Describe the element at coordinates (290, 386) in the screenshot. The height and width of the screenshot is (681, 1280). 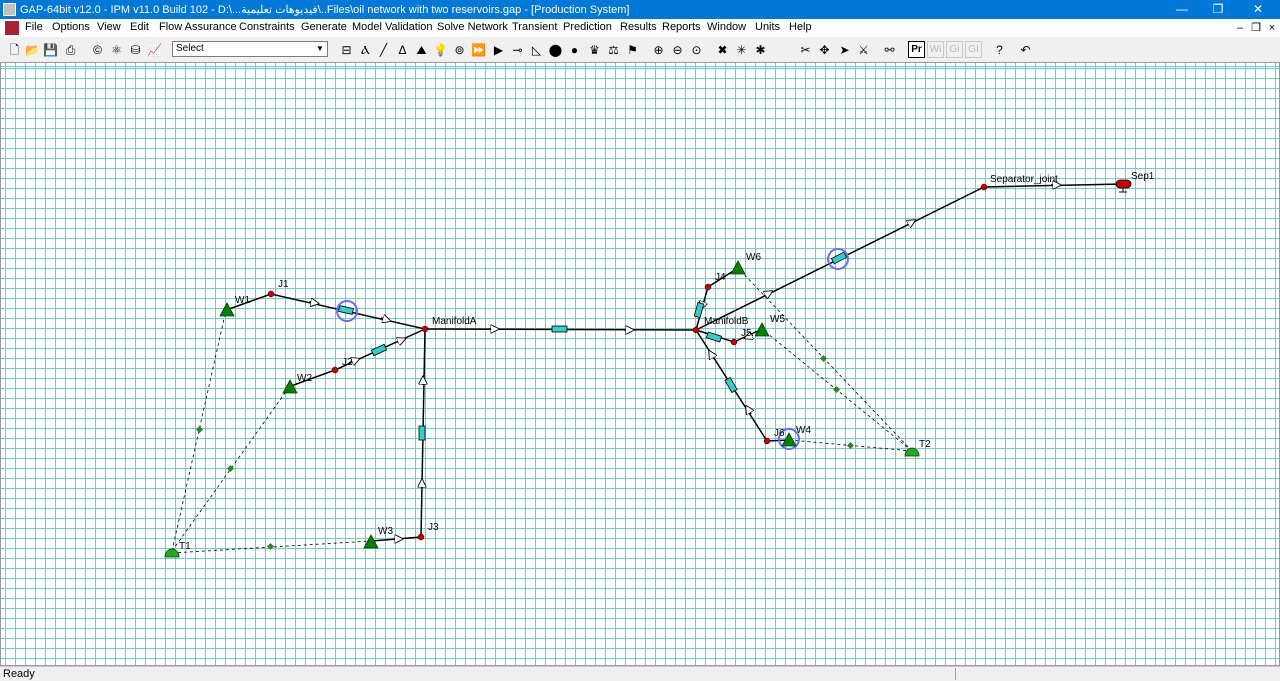
I see `well-w2` at that location.